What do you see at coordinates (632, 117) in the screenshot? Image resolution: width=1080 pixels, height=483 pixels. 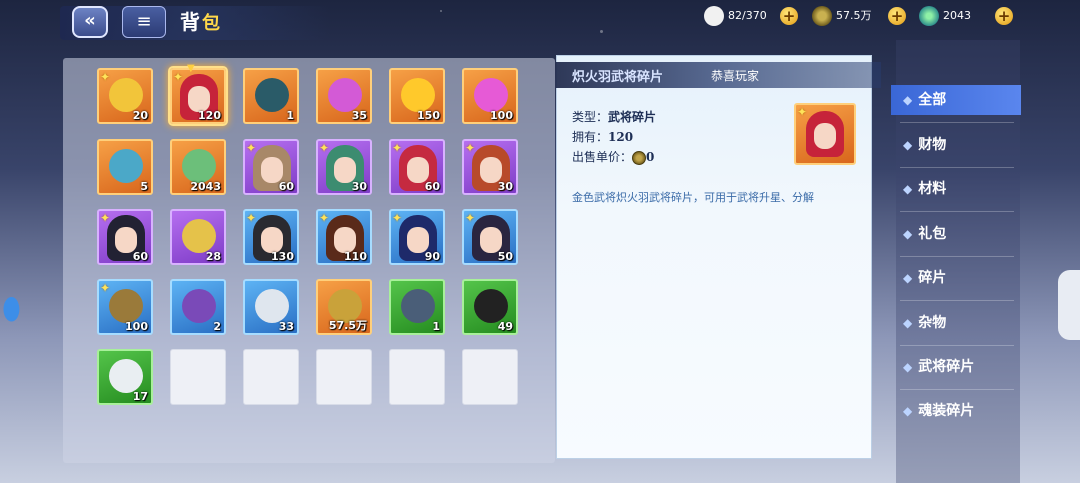 I see `item-type-value: 武将碎片` at bounding box center [632, 117].